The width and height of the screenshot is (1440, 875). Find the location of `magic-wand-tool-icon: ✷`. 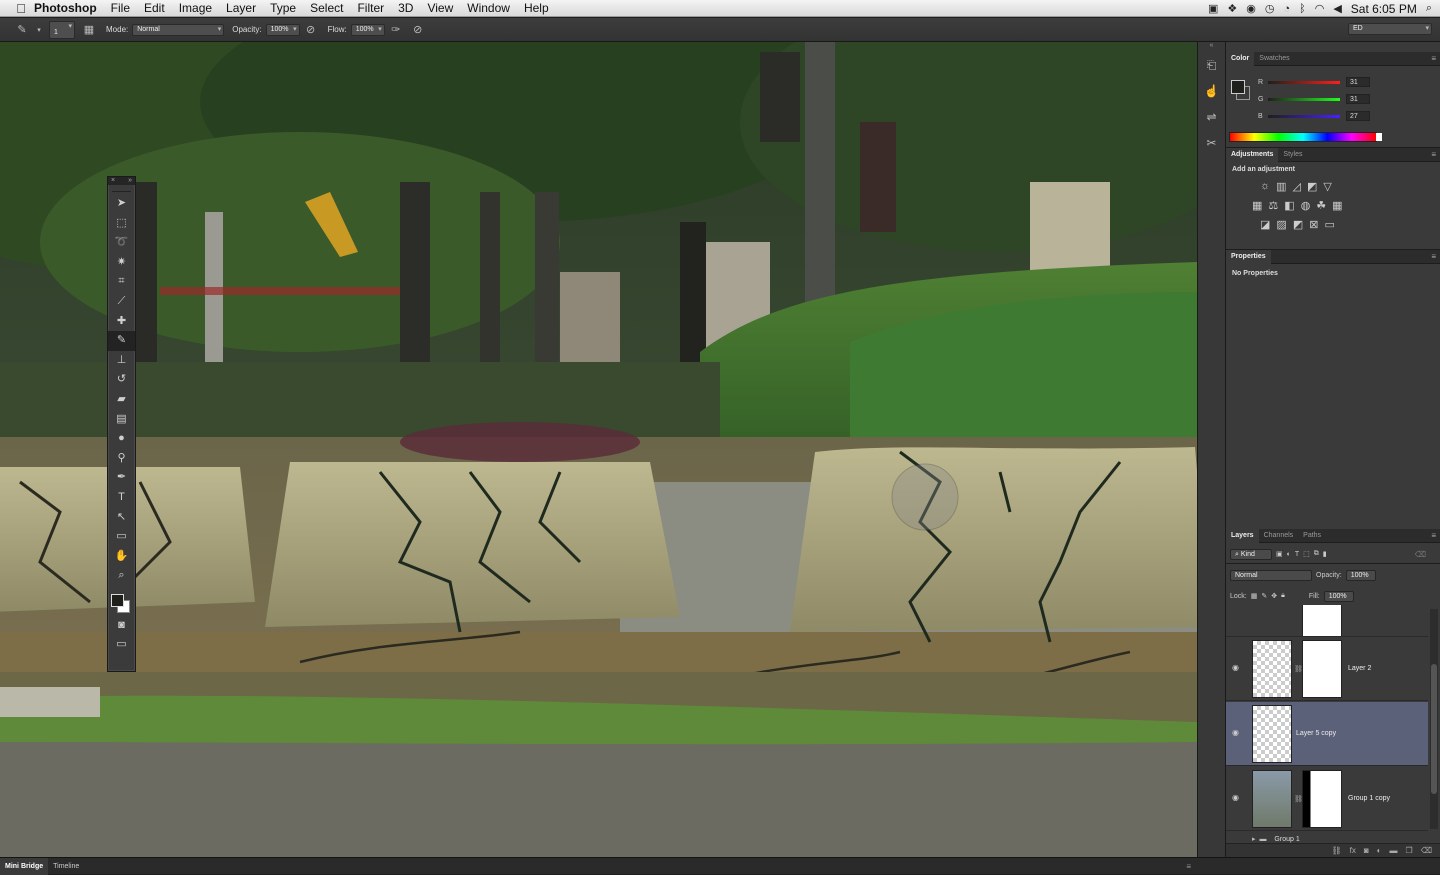

magic-wand-tool-icon: ✷ is located at coordinates (121, 263).